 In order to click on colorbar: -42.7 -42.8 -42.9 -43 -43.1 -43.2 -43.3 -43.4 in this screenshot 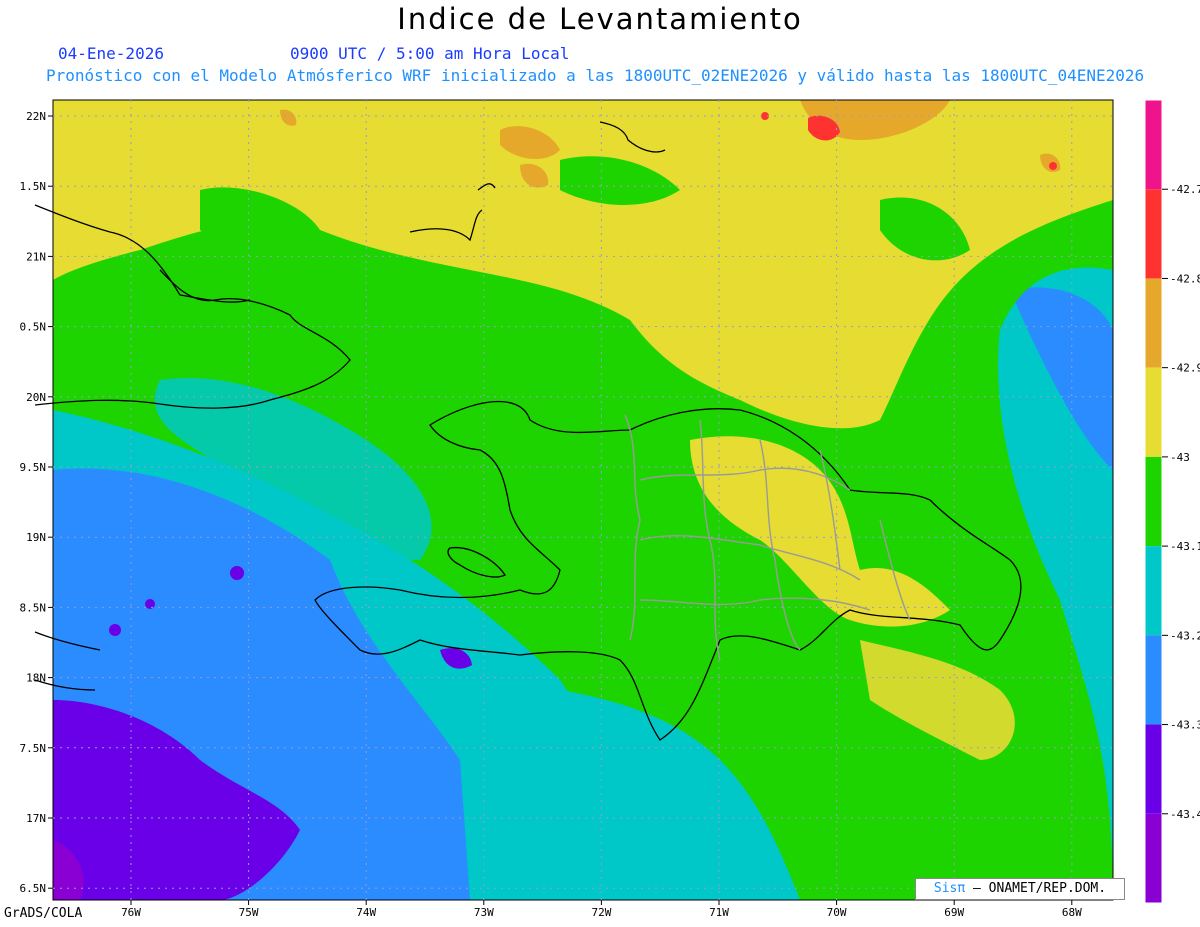, I will do `click(1172, 501)`.